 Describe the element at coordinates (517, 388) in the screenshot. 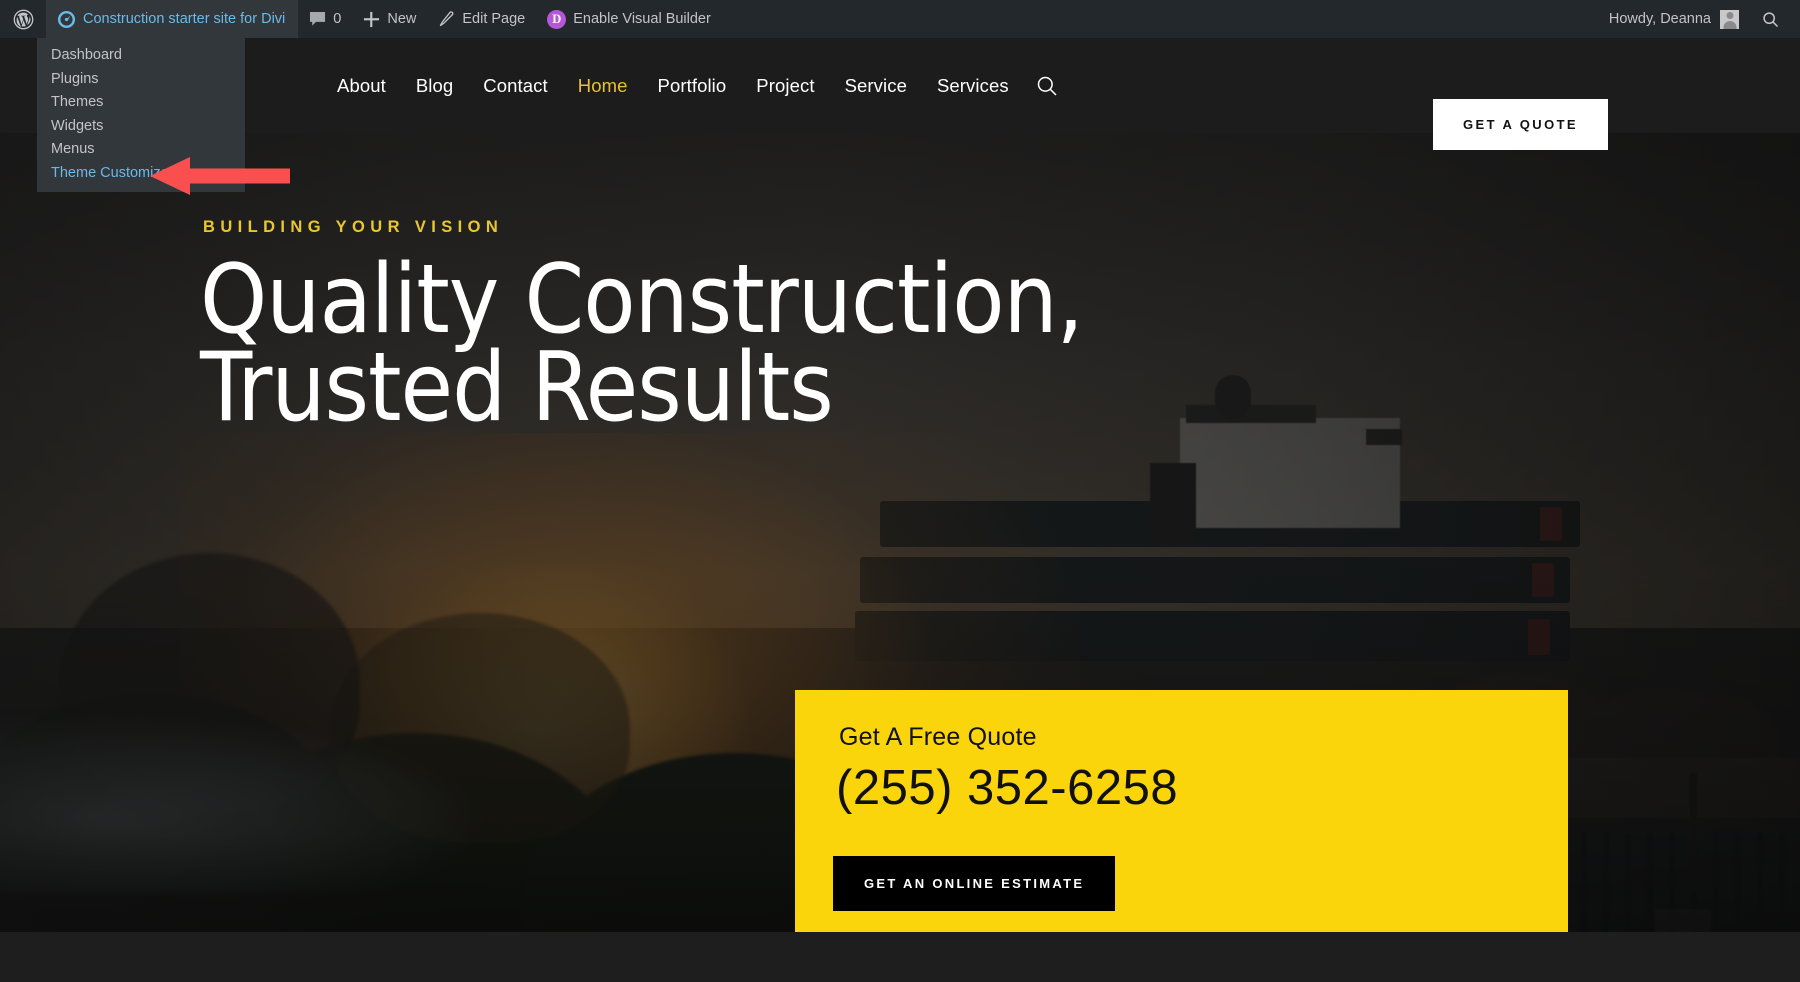

I see `hero-headline-line-2: Trusted Results` at that location.